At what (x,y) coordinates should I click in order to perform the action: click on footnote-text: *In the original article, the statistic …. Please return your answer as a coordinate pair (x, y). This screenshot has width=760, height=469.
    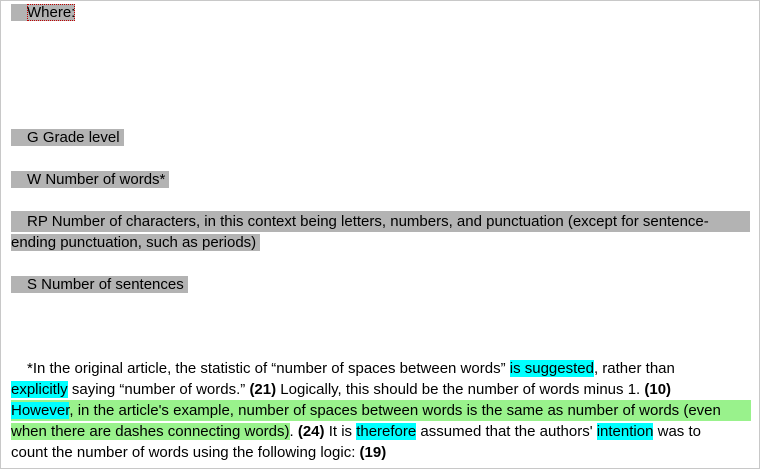
    Looking at the image, I should click on (268, 368).